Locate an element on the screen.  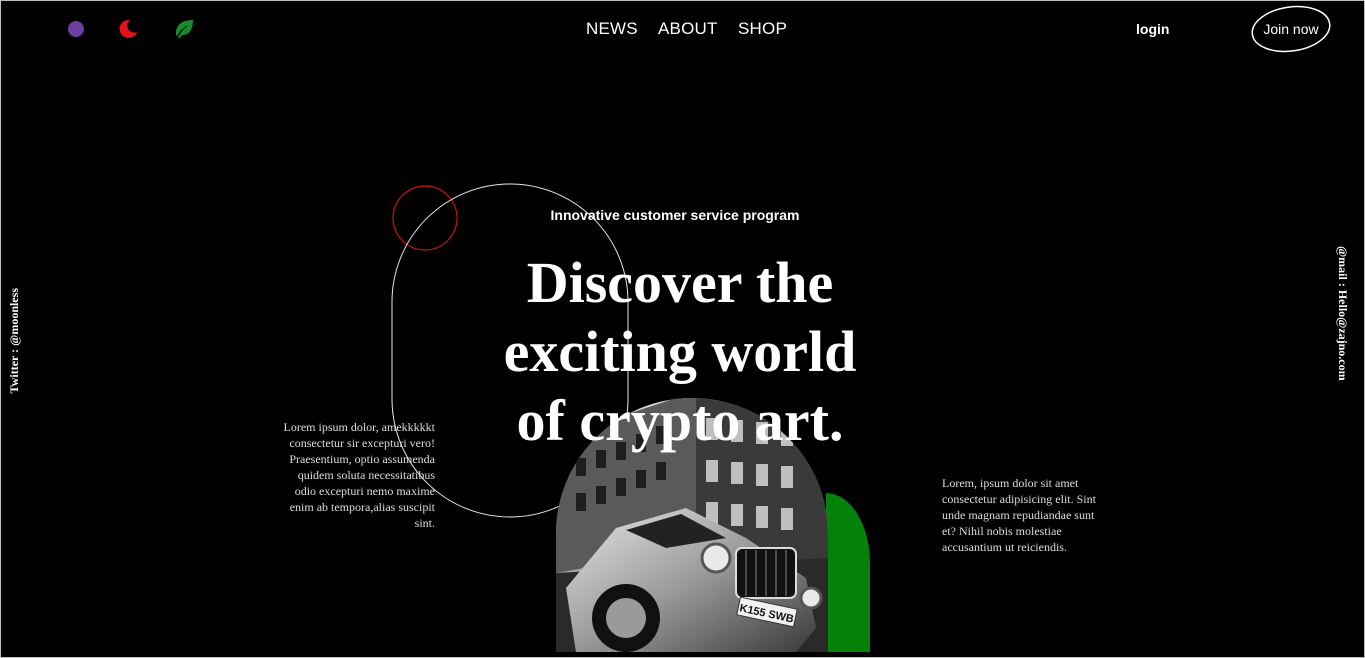
join-now-button: Join now is located at coordinates (1291, 29).